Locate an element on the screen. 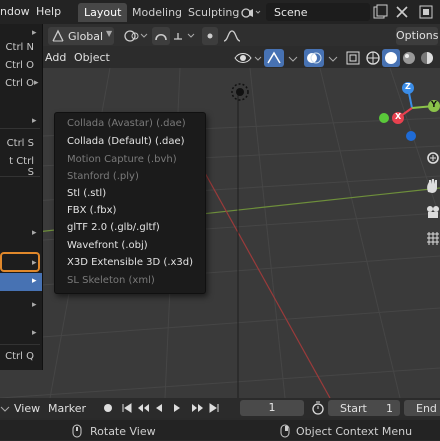 This screenshot has width=440, height=441. menu-item-quit-shortcut: Ctrl Q is located at coordinates (17, 356).